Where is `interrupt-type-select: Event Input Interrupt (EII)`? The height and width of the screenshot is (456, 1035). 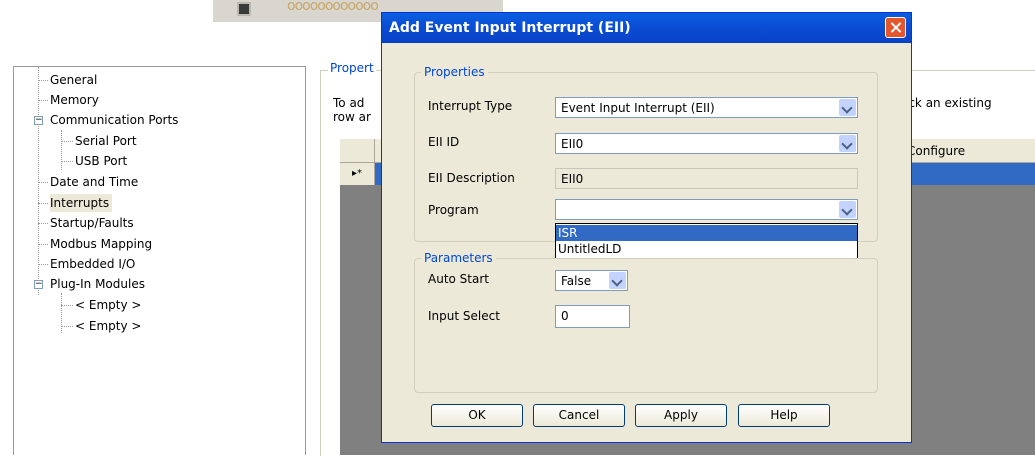 interrupt-type-select: Event Input Interrupt (EII) is located at coordinates (706, 107).